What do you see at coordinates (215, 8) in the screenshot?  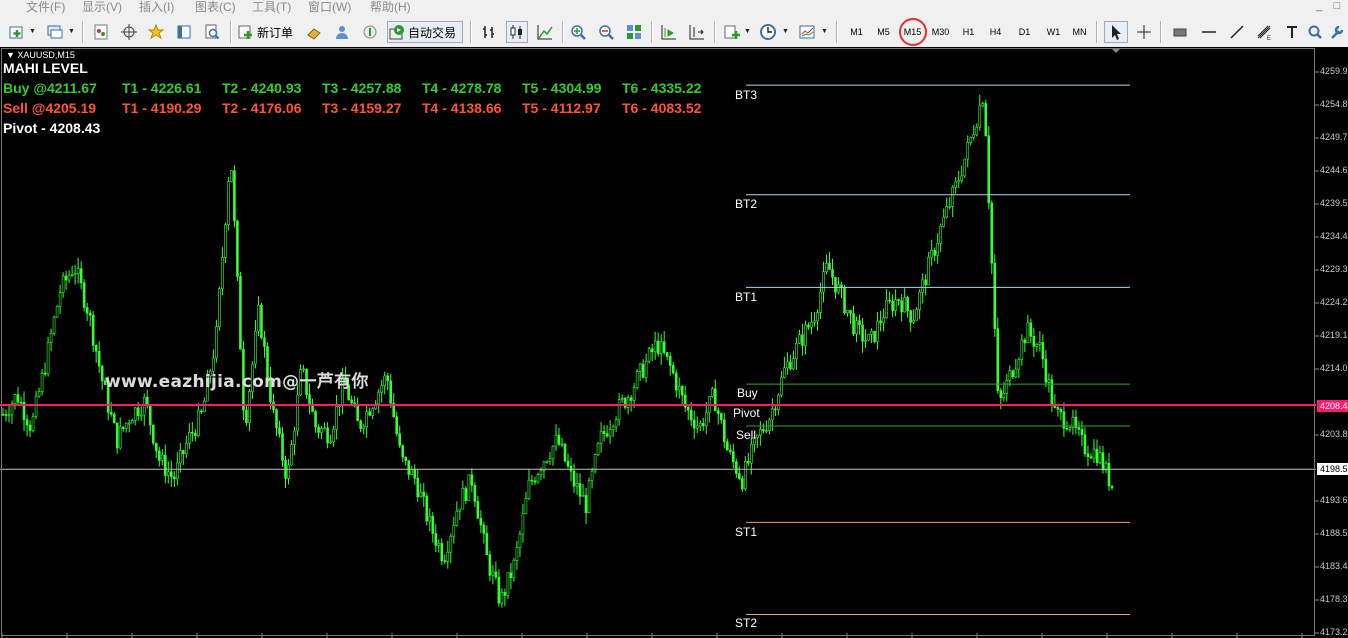 I see `menu-charts: 图表(C)` at bounding box center [215, 8].